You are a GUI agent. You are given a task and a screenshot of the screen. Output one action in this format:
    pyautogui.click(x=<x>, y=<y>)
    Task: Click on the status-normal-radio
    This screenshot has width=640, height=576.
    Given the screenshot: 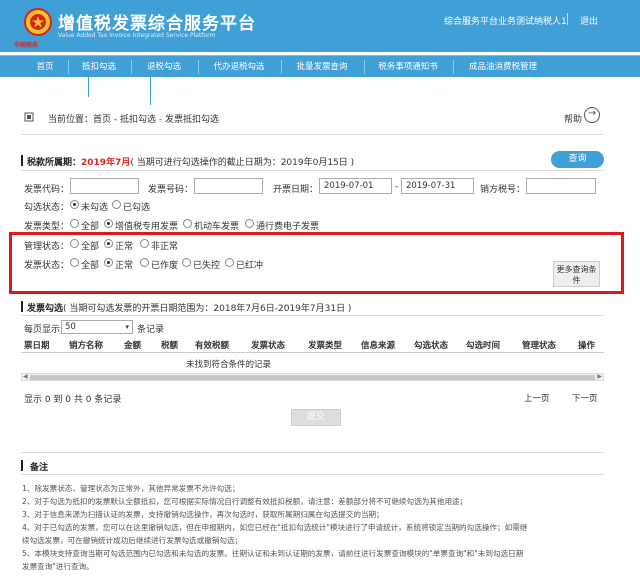 What is the action you would take?
    pyautogui.click(x=108, y=262)
    